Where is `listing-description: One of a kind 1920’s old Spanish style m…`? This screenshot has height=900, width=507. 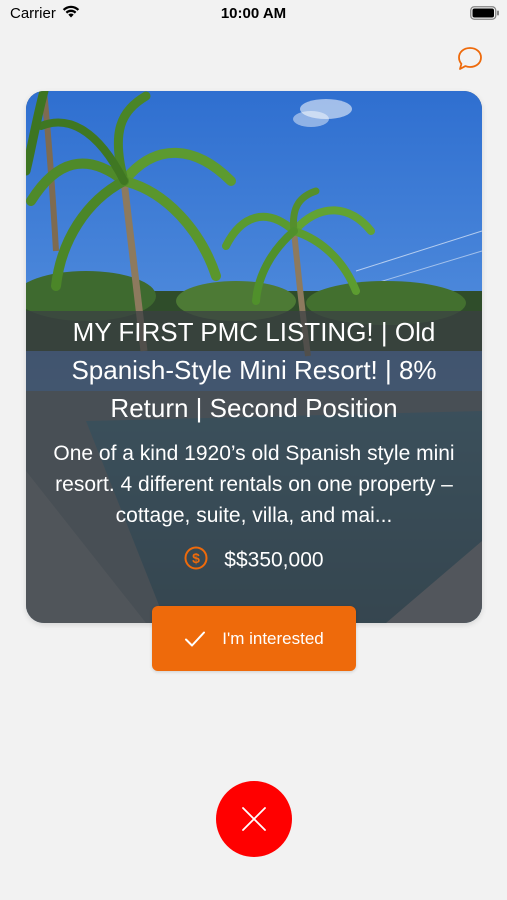 listing-description: One of a kind 1920’s old Spanish style m… is located at coordinates (254, 484).